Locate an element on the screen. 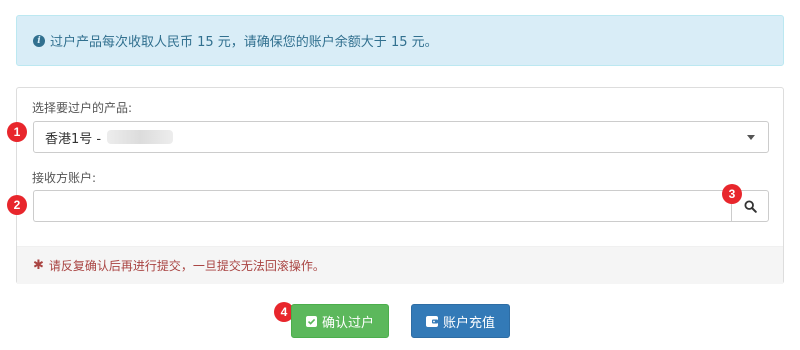 The height and width of the screenshot is (350, 800). redacted-product-name is located at coordinates (140, 137).